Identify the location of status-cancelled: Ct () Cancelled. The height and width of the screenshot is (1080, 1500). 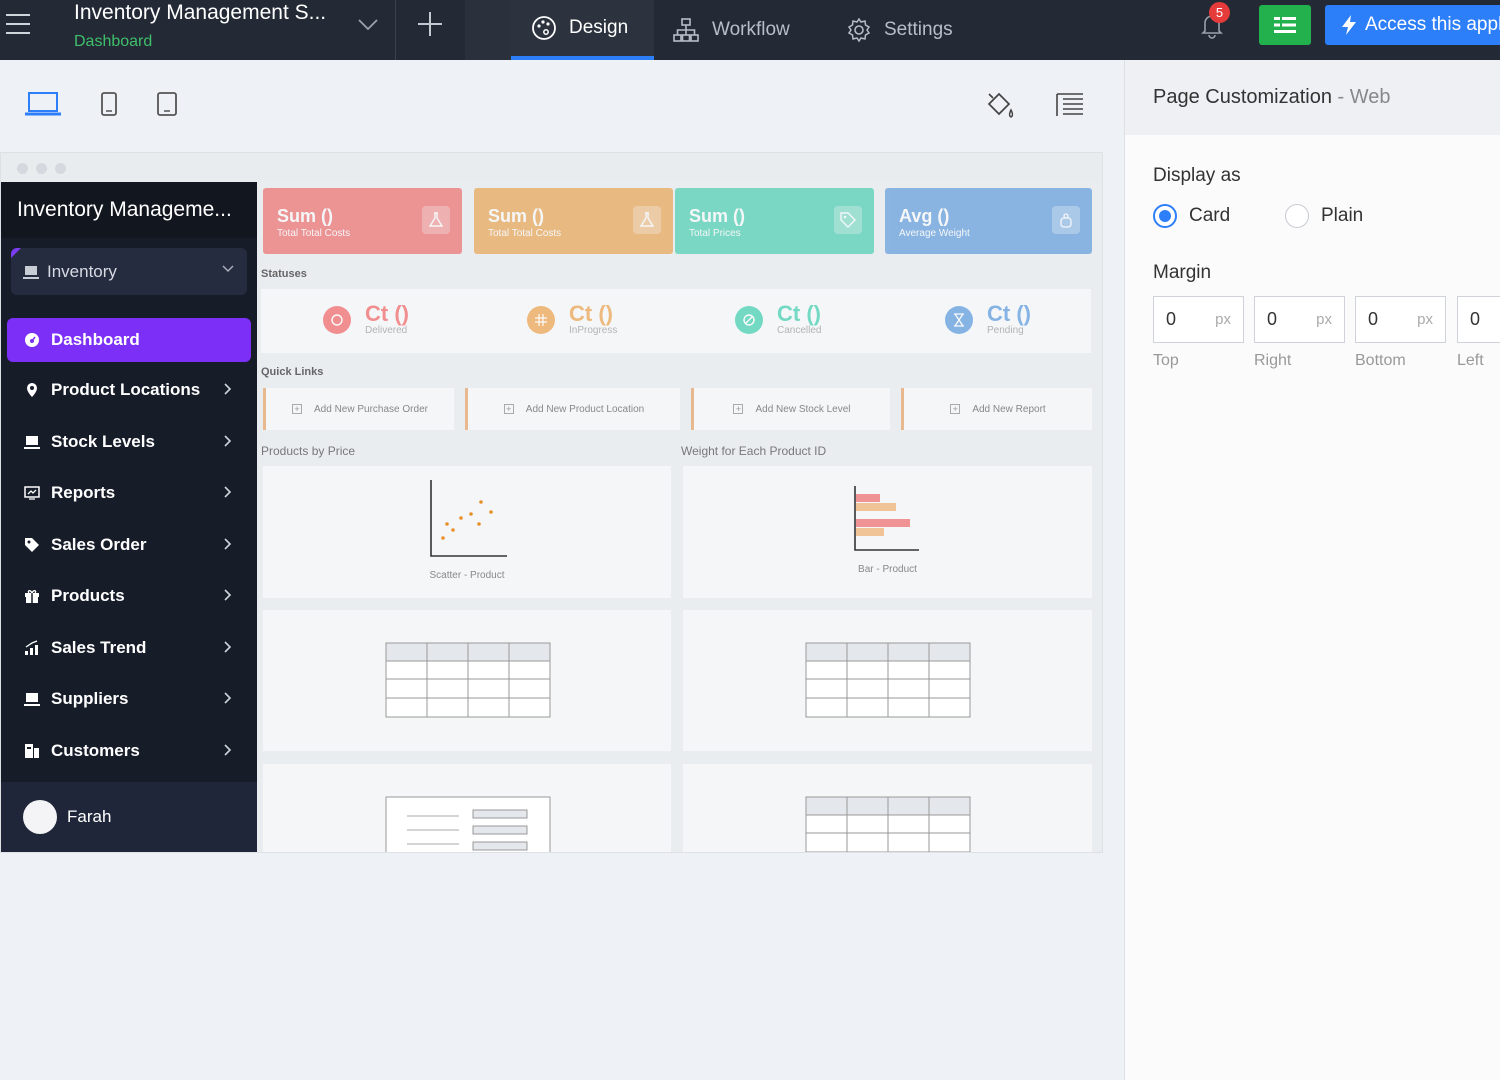
(778, 319).